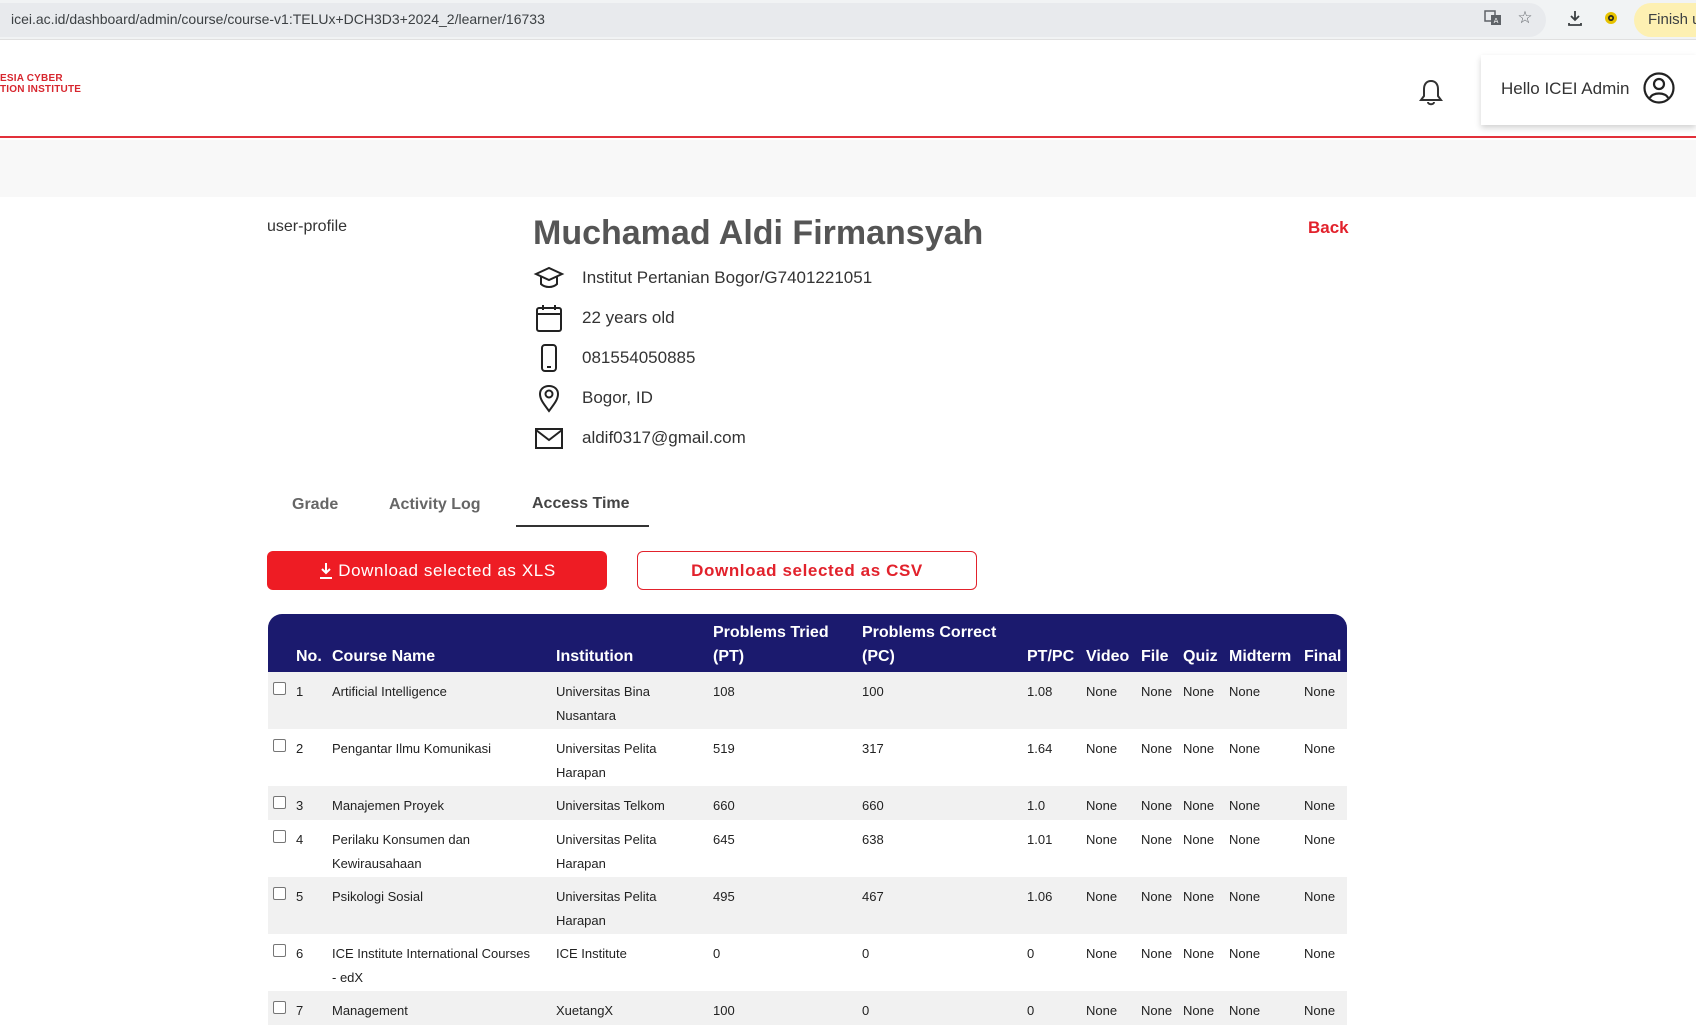  I want to click on notification-bell-icon, so click(1431, 92).